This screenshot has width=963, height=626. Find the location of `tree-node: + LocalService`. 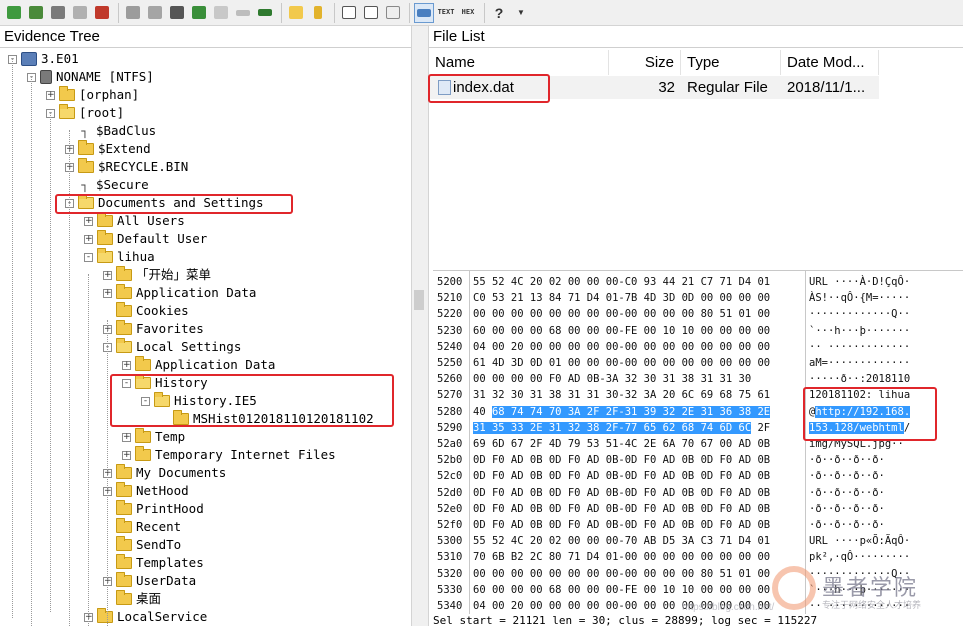

tree-node: + LocalService is located at coordinates (145, 617).